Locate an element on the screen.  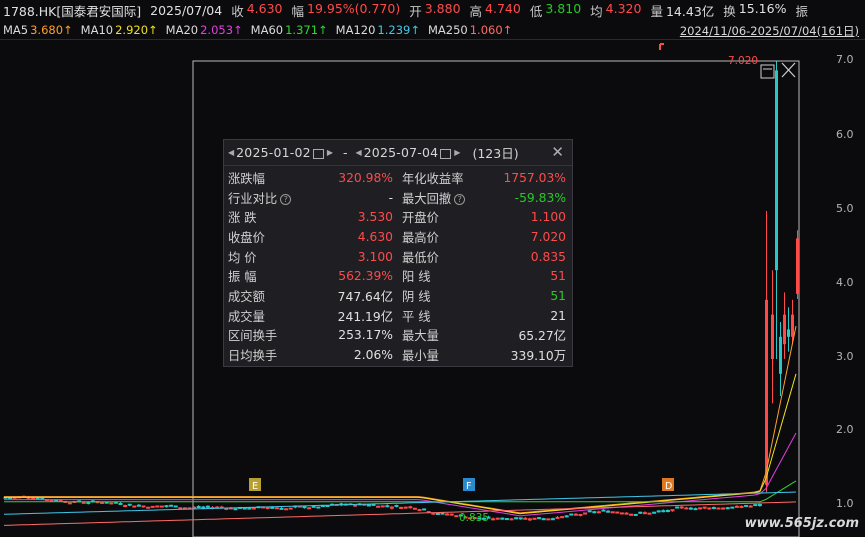
stat-label: 成交量 is located at coordinates (246, 316).